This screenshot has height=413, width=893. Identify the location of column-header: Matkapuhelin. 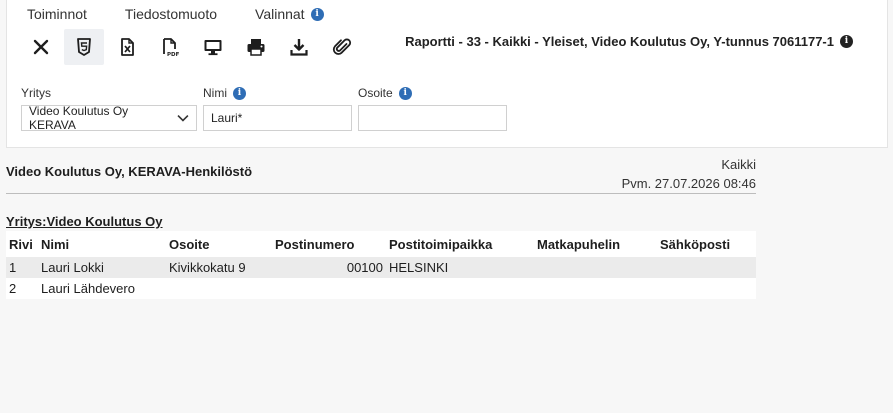
(579, 244).